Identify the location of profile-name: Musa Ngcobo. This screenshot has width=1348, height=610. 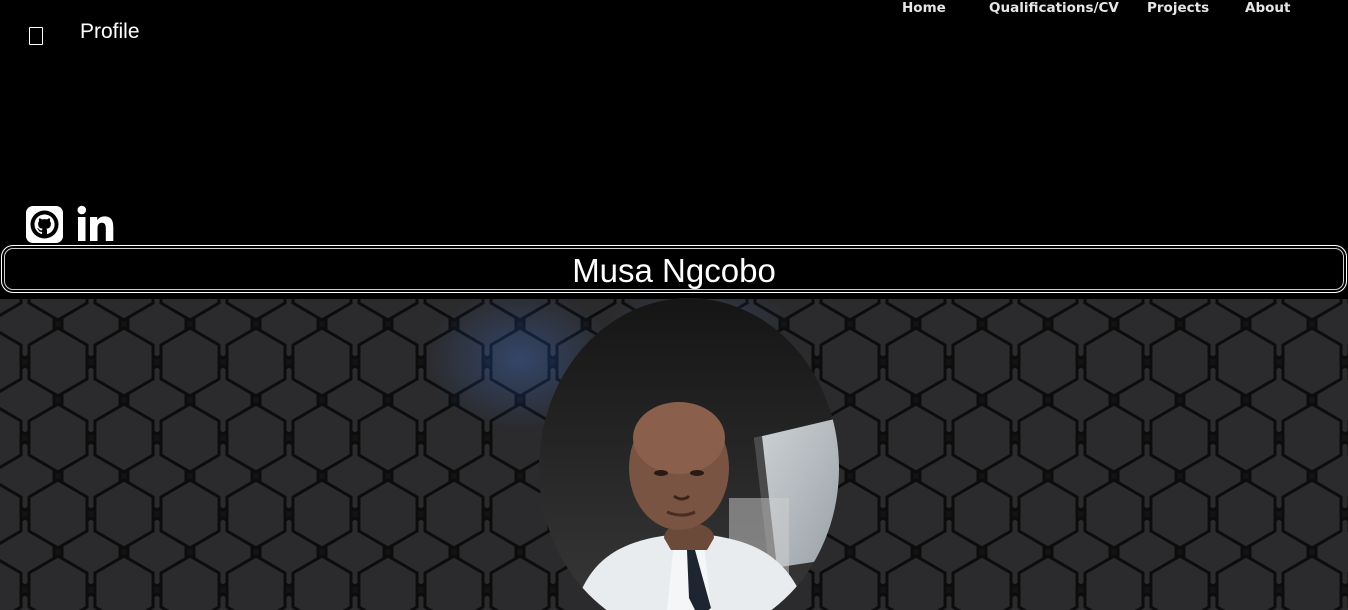
(674, 270).